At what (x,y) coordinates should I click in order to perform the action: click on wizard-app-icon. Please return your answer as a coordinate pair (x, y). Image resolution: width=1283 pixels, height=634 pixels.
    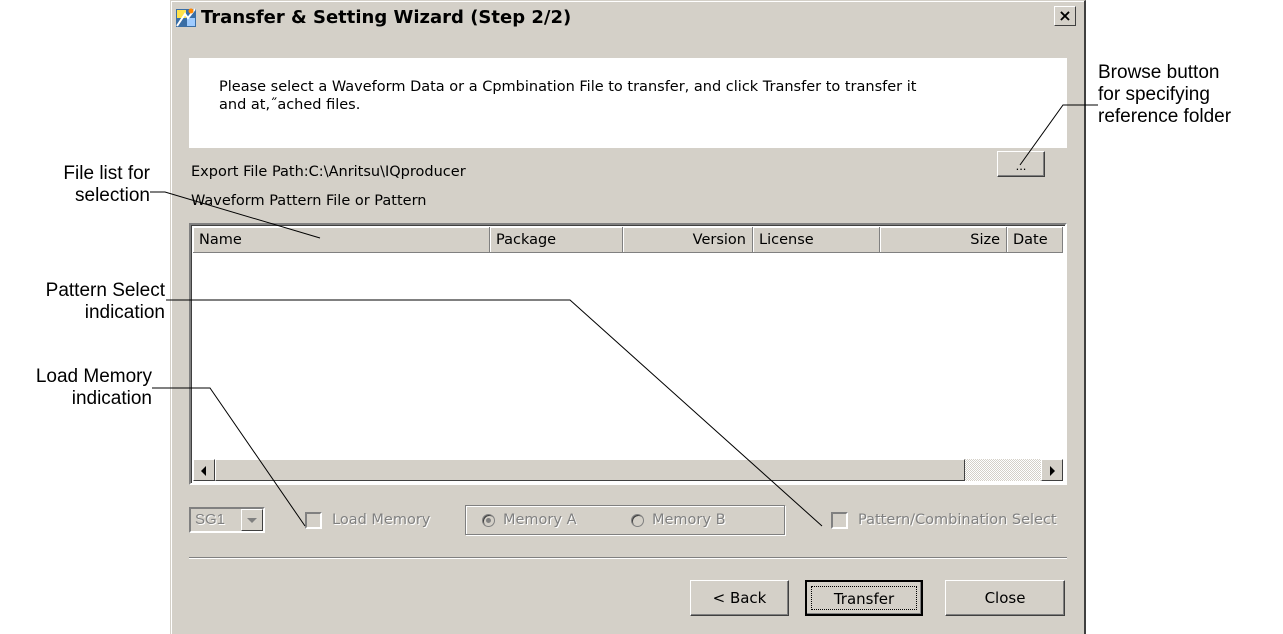
    Looking at the image, I should click on (186, 17).